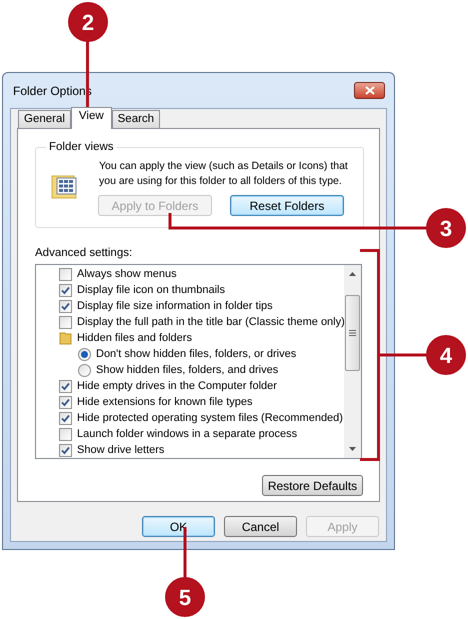 Image resolution: width=468 pixels, height=619 pixels. What do you see at coordinates (187, 370) in the screenshot?
I see `option-label: Show hidden files, folders, and drives` at bounding box center [187, 370].